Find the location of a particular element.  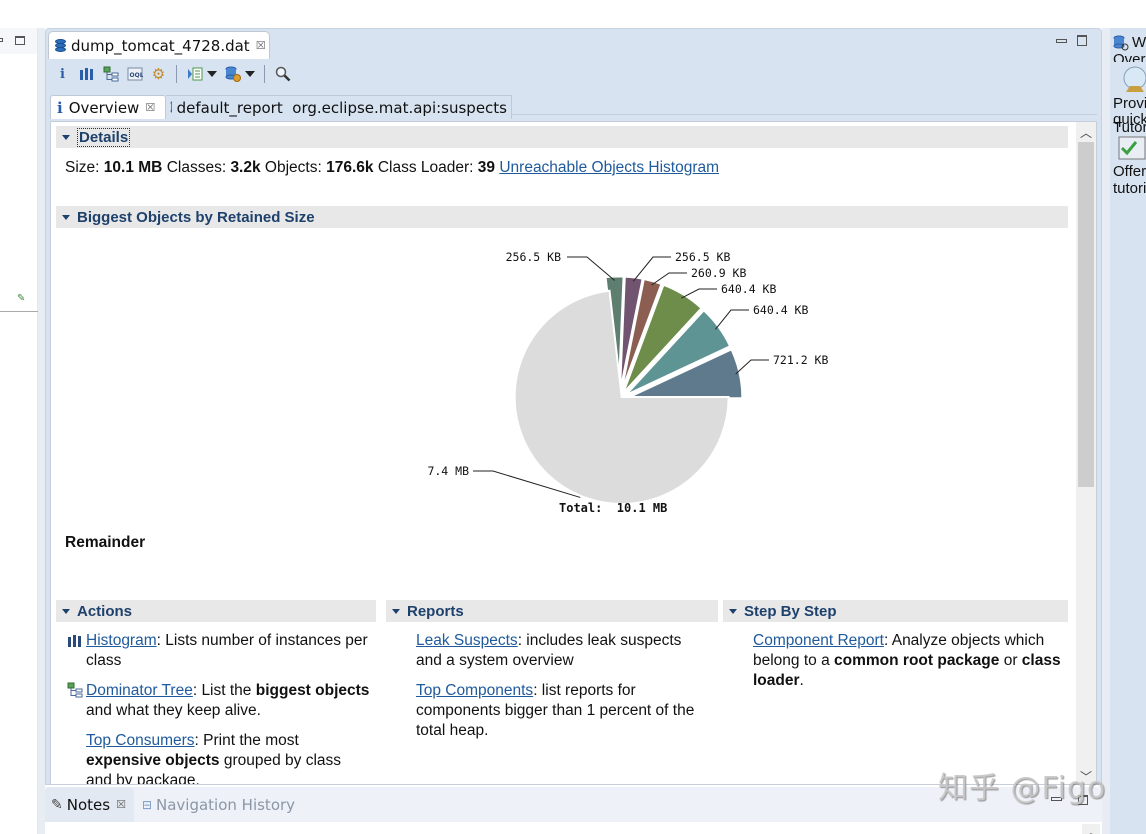

editor-tabbar: dump_tomcat_4728.dat ☒ is located at coordinates (573, 44).